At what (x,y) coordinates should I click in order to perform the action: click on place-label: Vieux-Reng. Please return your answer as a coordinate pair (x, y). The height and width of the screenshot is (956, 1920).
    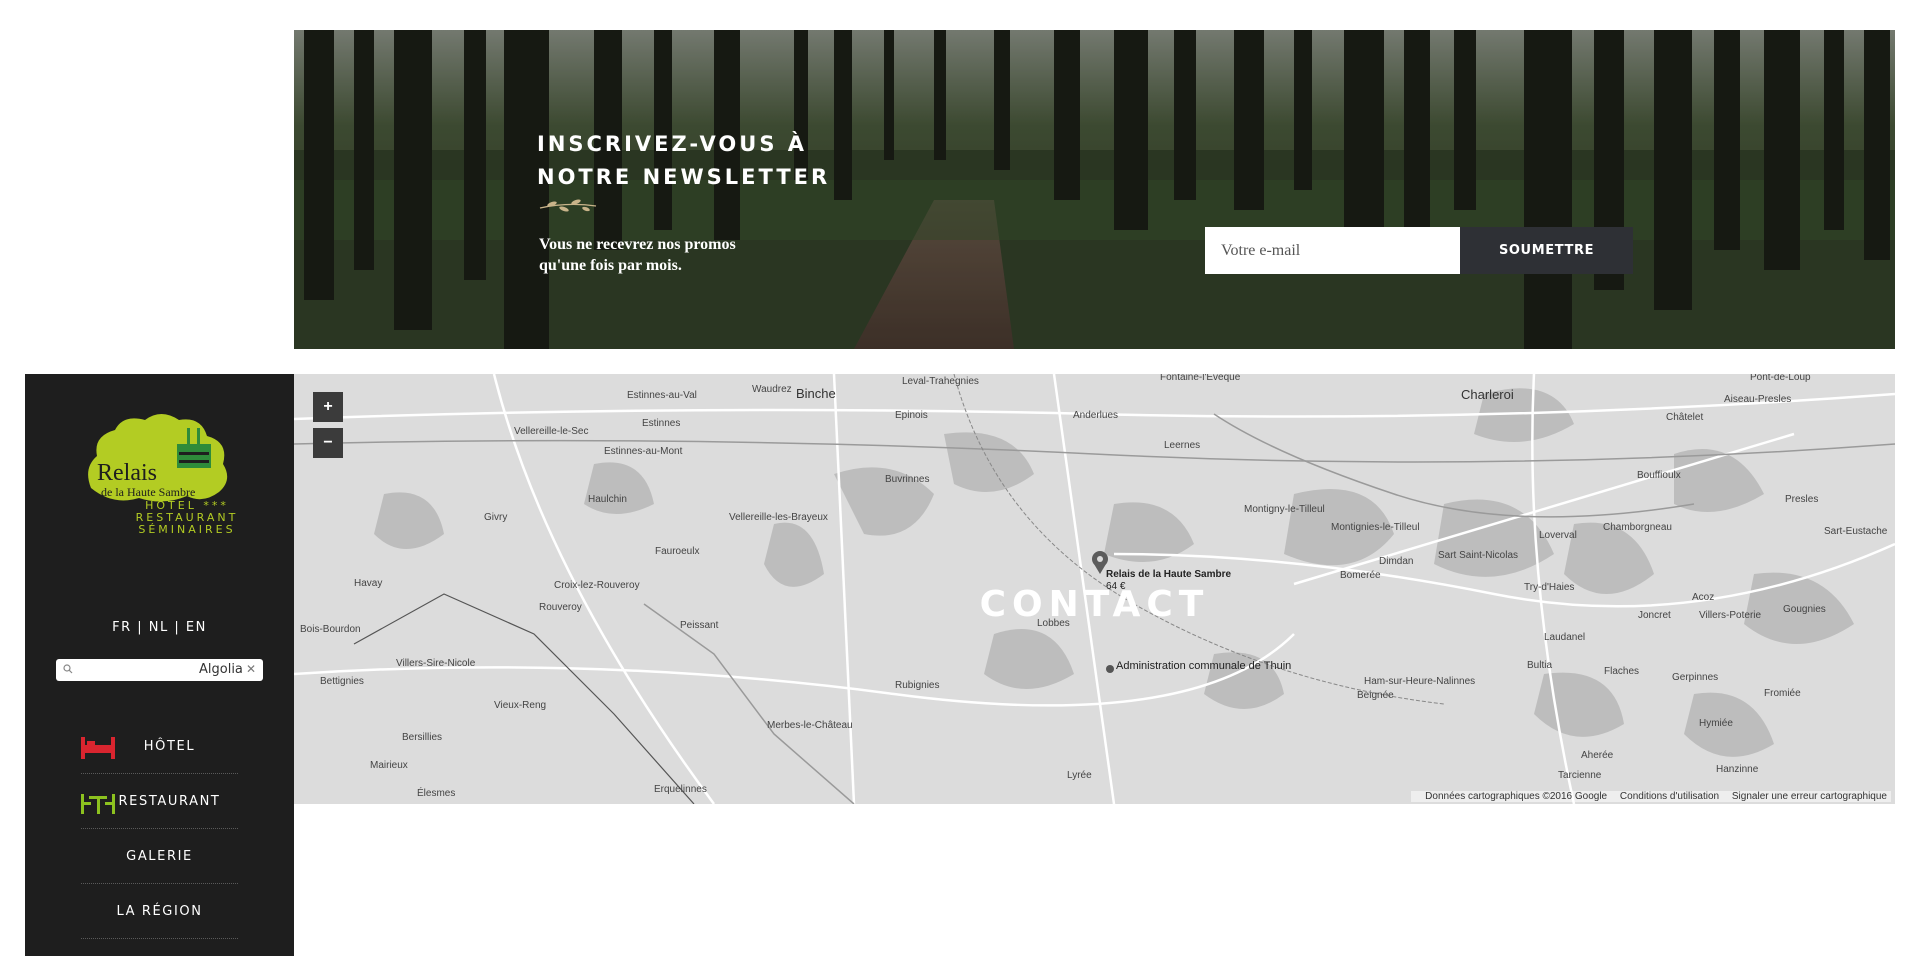
    Looking at the image, I should click on (520, 705).